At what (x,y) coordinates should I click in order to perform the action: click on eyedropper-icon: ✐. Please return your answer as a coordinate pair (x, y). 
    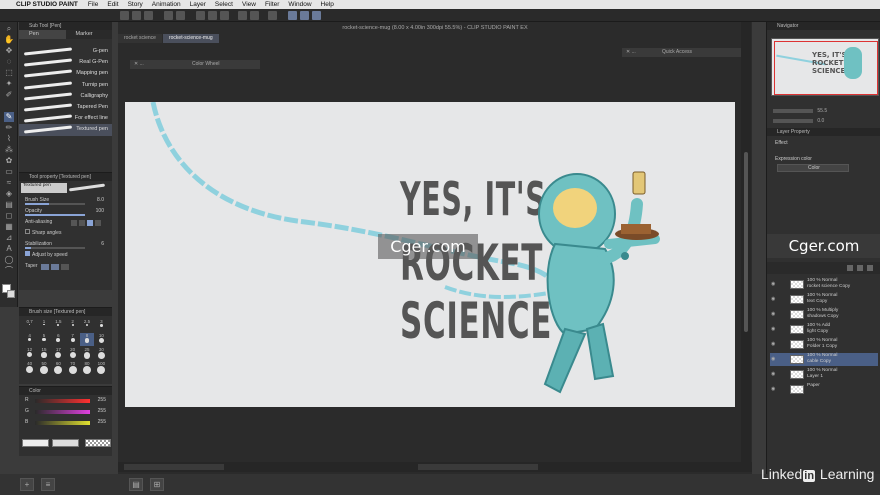
    Looking at the image, I should click on (9, 95).